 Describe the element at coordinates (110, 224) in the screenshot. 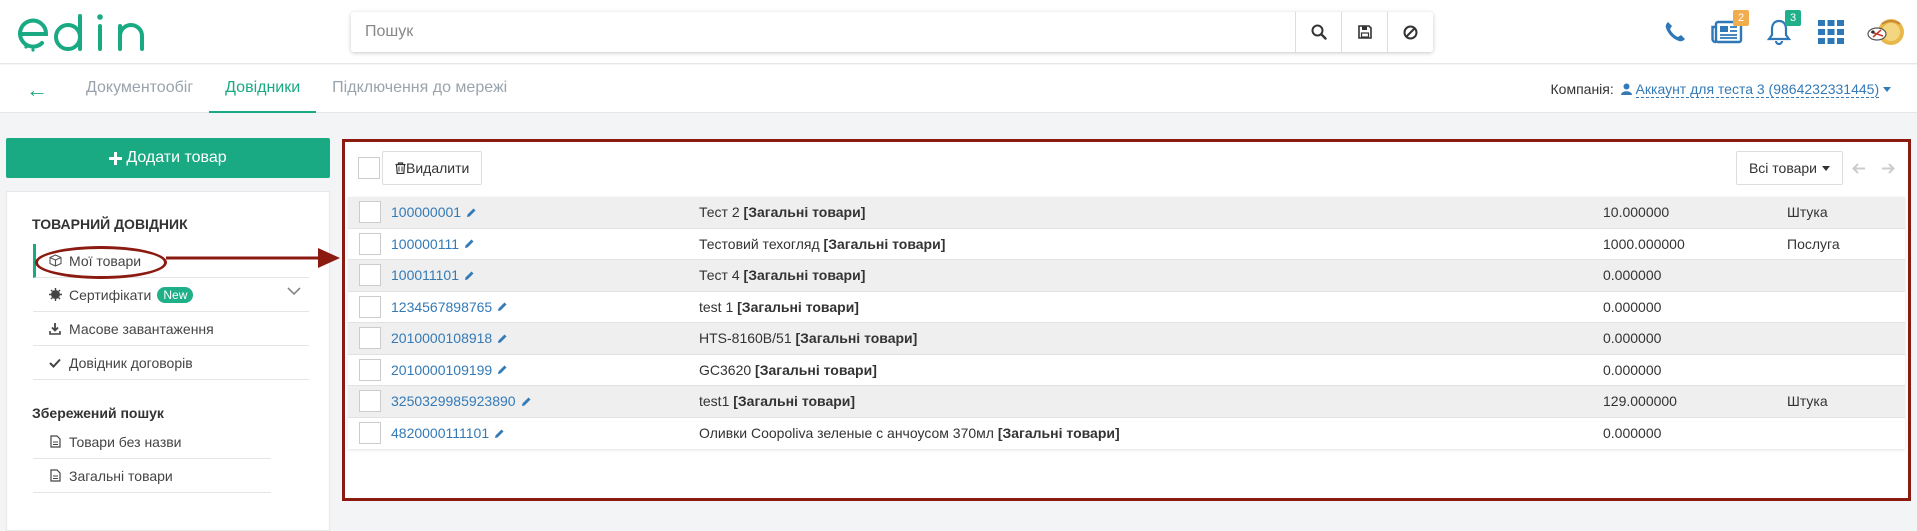

I see `catalog-title: ТОВАРНИЙ ДОВІДНИК` at that location.